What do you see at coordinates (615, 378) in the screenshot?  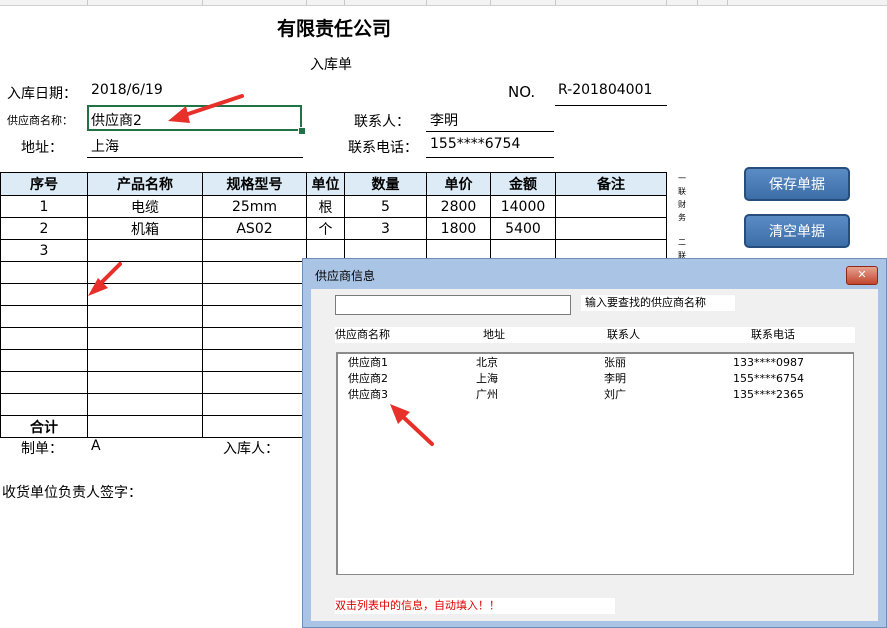 I see `list-cell: 李明` at bounding box center [615, 378].